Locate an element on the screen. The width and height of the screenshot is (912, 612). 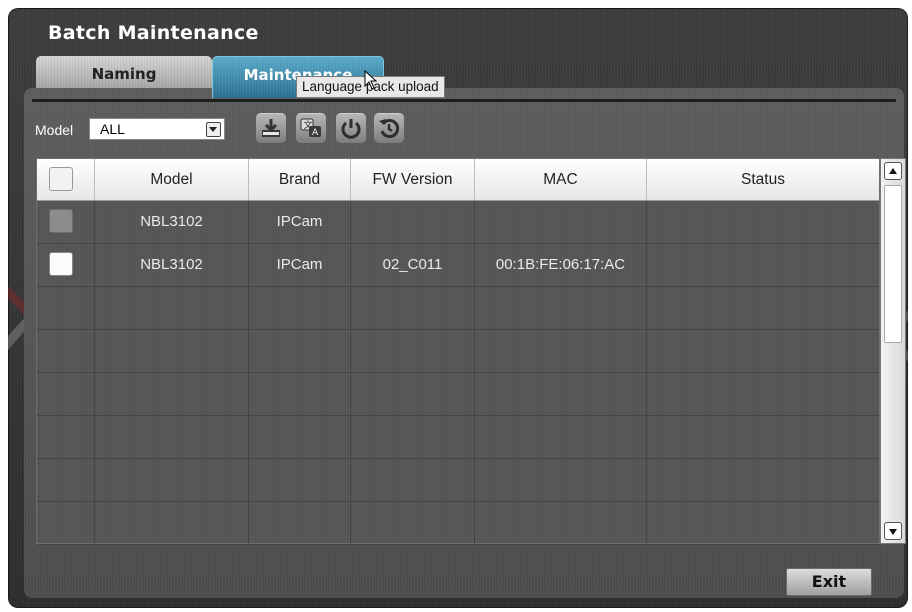
model-filter-value: ALL is located at coordinates (112, 129).